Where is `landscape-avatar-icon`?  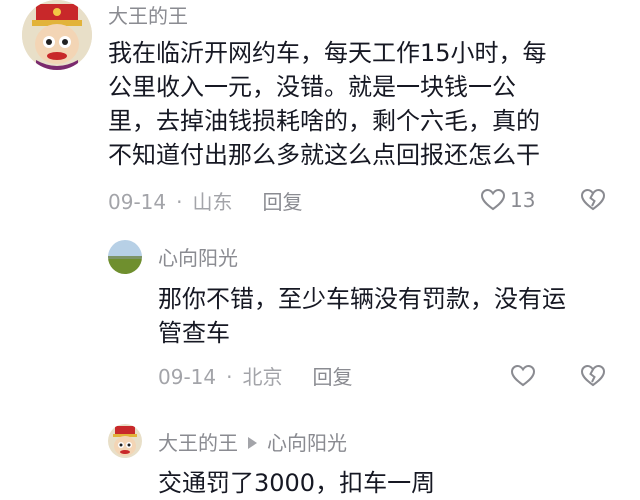 landscape-avatar-icon is located at coordinates (125, 257).